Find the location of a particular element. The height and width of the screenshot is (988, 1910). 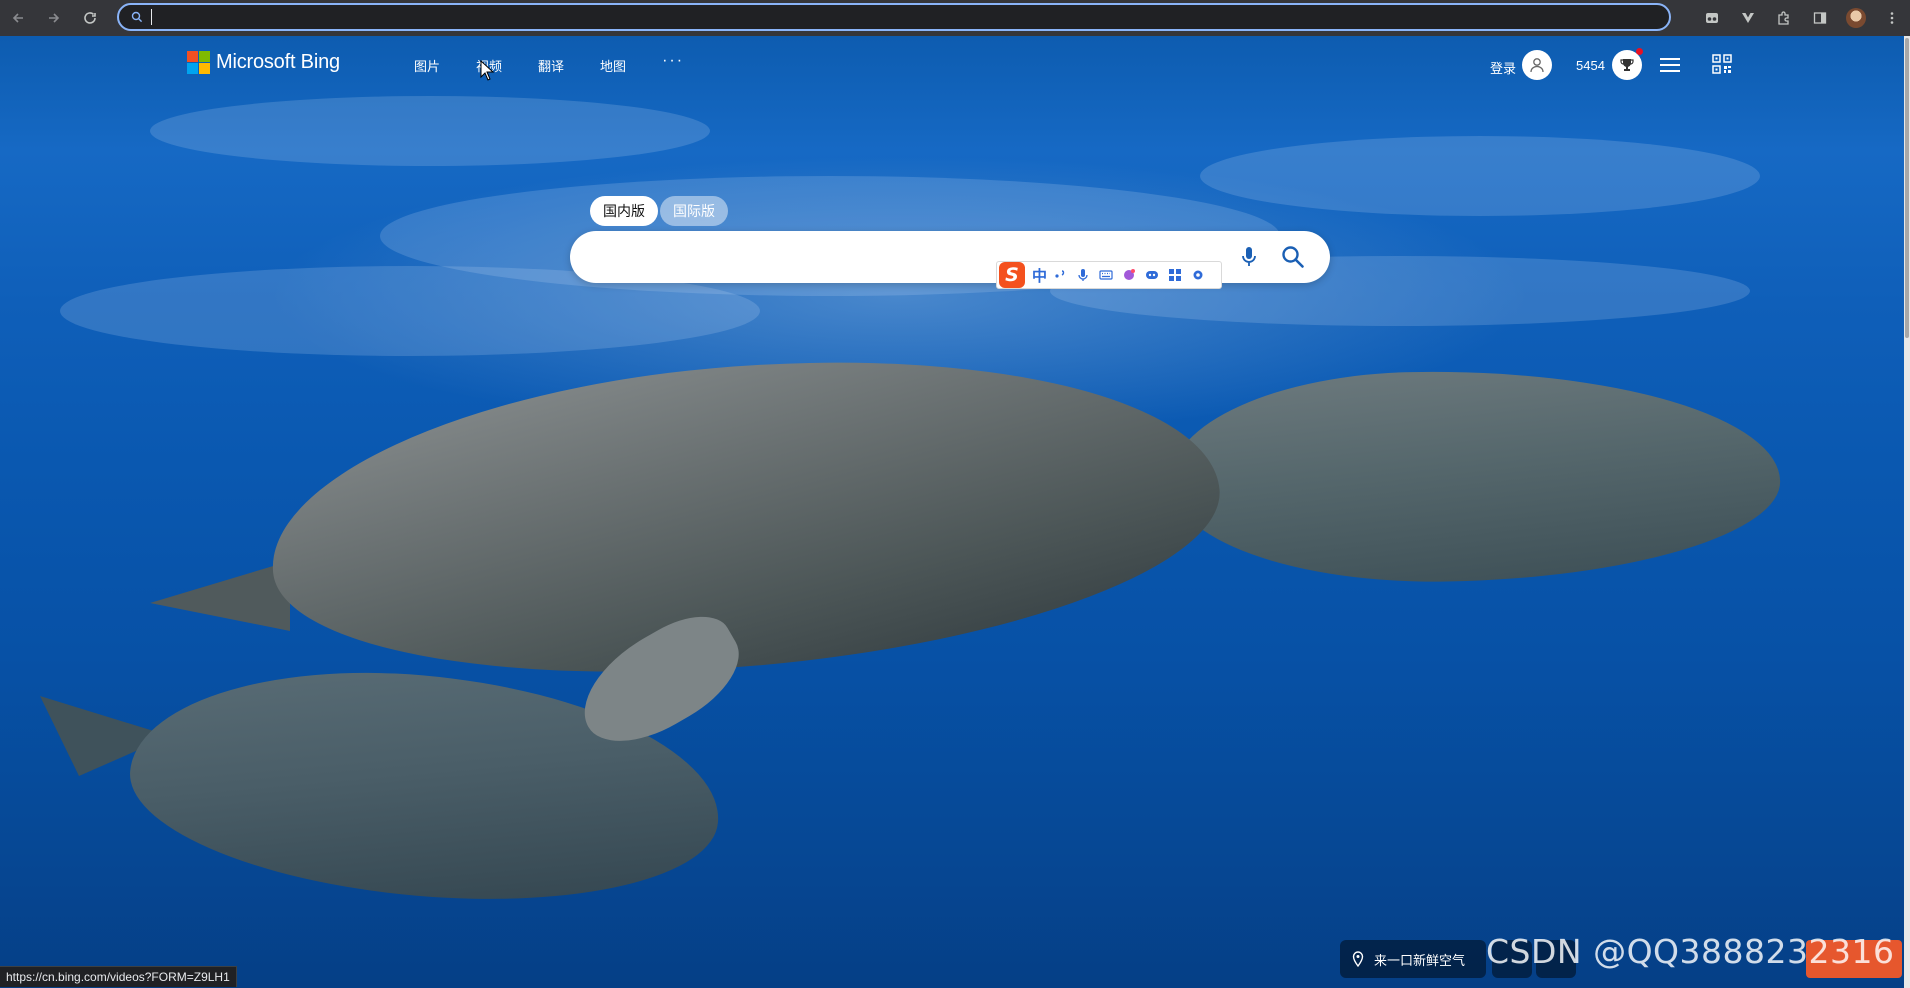

reload-icon is located at coordinates (90, 18).